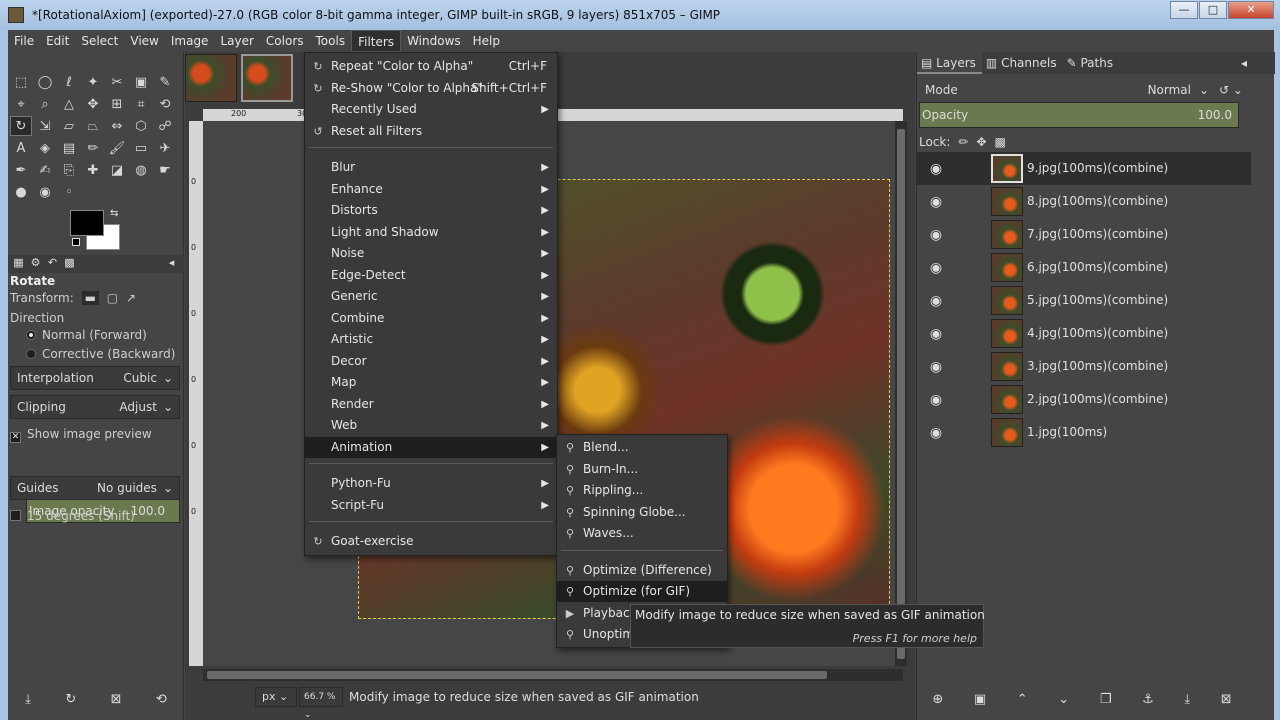 The height and width of the screenshot is (720, 1280). Describe the element at coordinates (141, 170) in the screenshot. I see `blur-tool-icon: ◍` at that location.